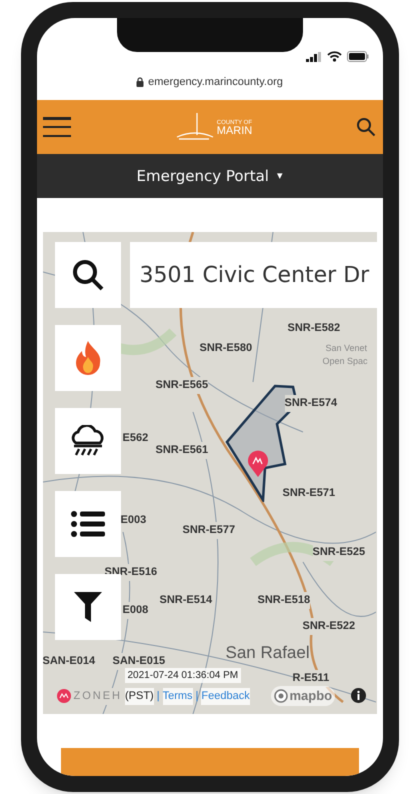 The width and height of the screenshot is (419, 794). I want to click on map-link: Feedback, so click(225, 696).